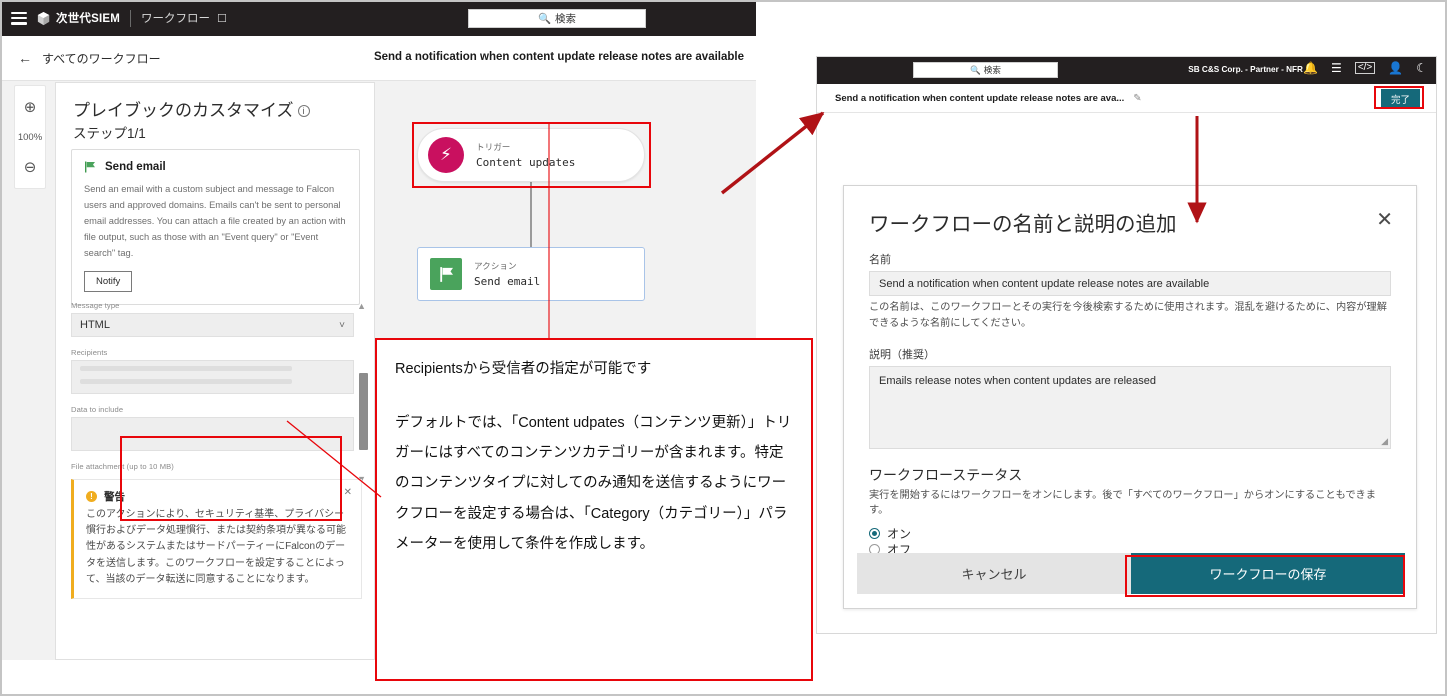 This screenshot has width=1447, height=696. What do you see at coordinates (215, 167) in the screenshot?
I see `action-card-header: Send email` at bounding box center [215, 167].